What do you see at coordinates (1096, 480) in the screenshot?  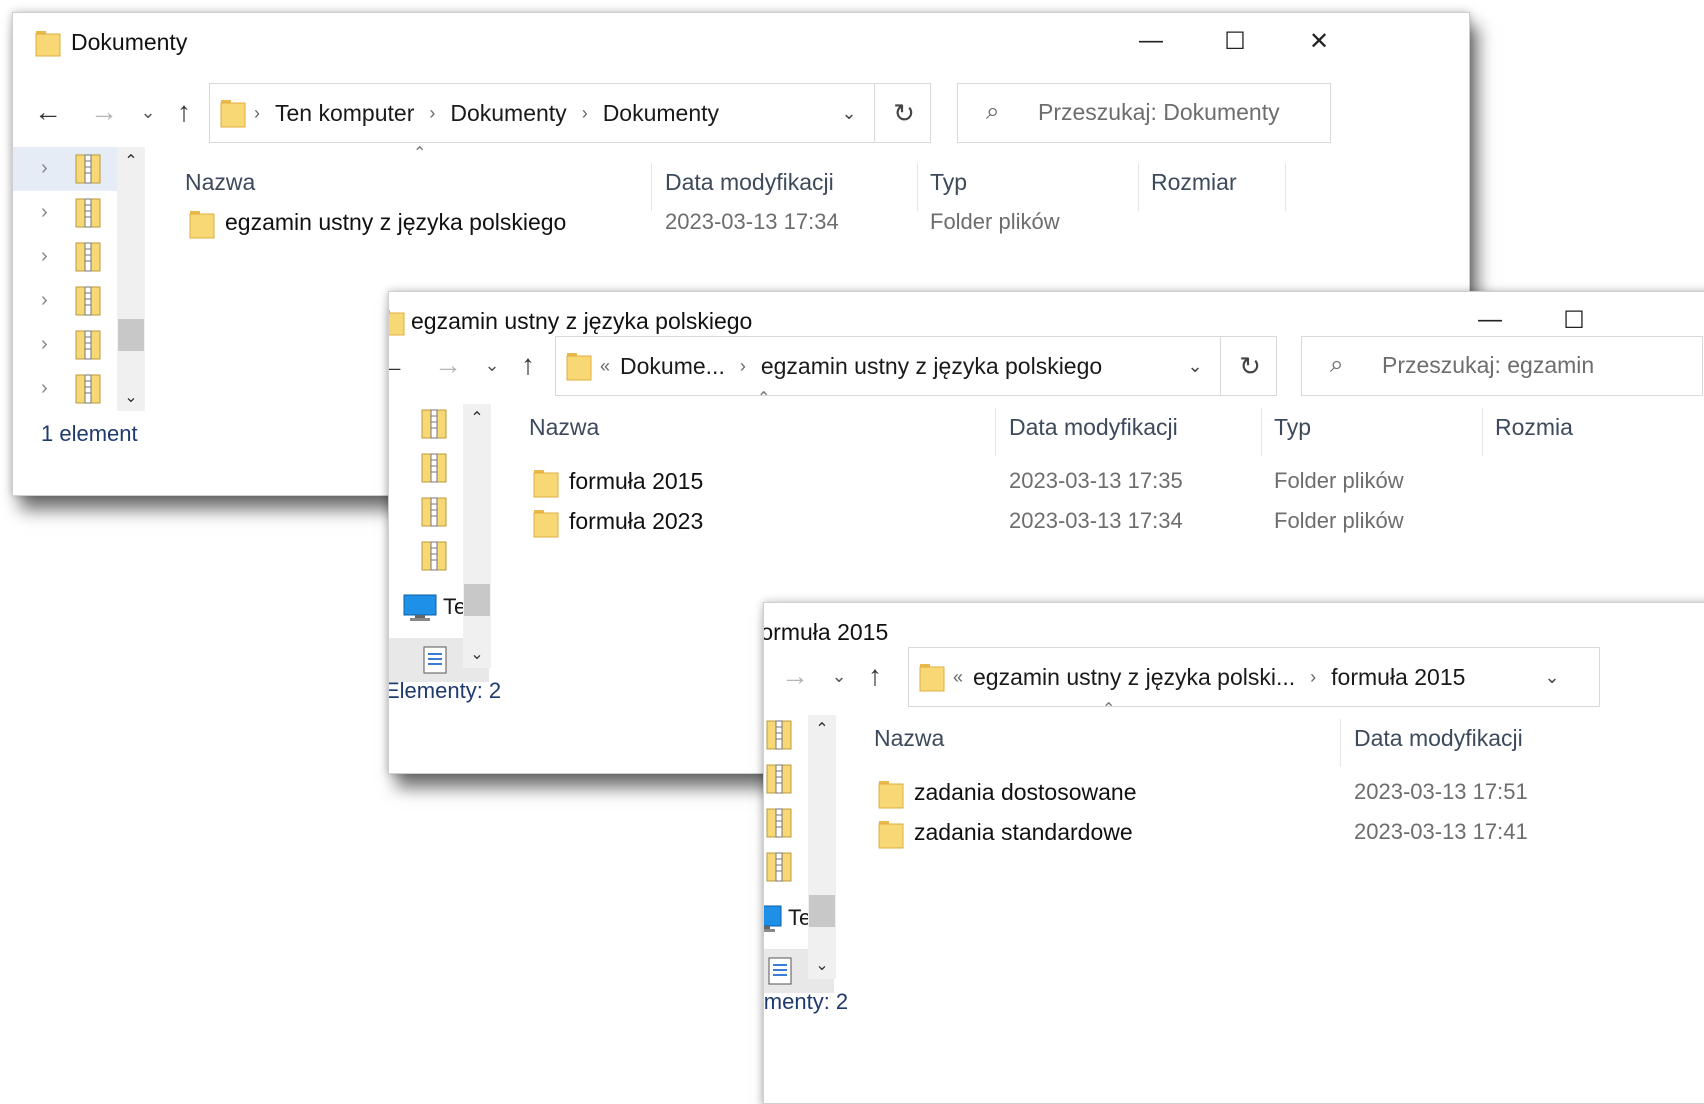 I see `file-date: 2023-03-13 17:35` at bounding box center [1096, 480].